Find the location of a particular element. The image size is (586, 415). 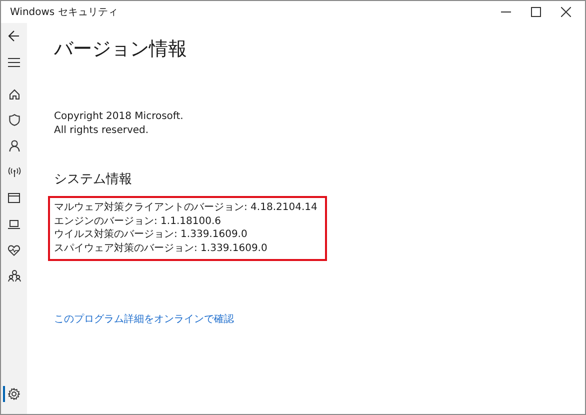

version-text: ウイルス対策のバージョン: 1.339.1609.0 is located at coordinates (151, 235).